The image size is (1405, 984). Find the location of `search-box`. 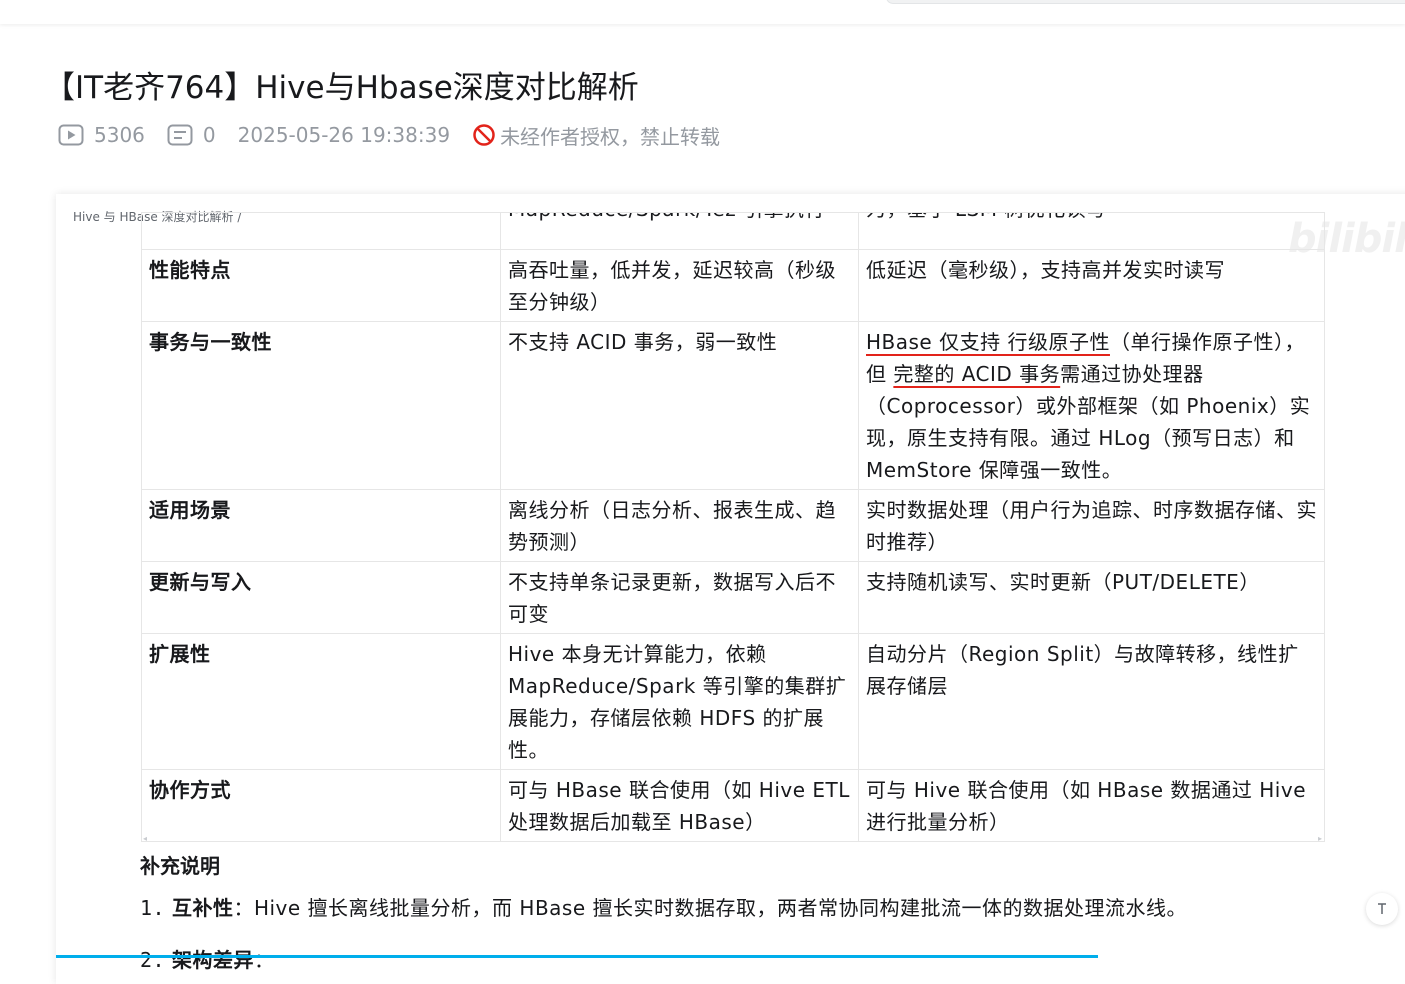

search-box is located at coordinates (1145, 2).